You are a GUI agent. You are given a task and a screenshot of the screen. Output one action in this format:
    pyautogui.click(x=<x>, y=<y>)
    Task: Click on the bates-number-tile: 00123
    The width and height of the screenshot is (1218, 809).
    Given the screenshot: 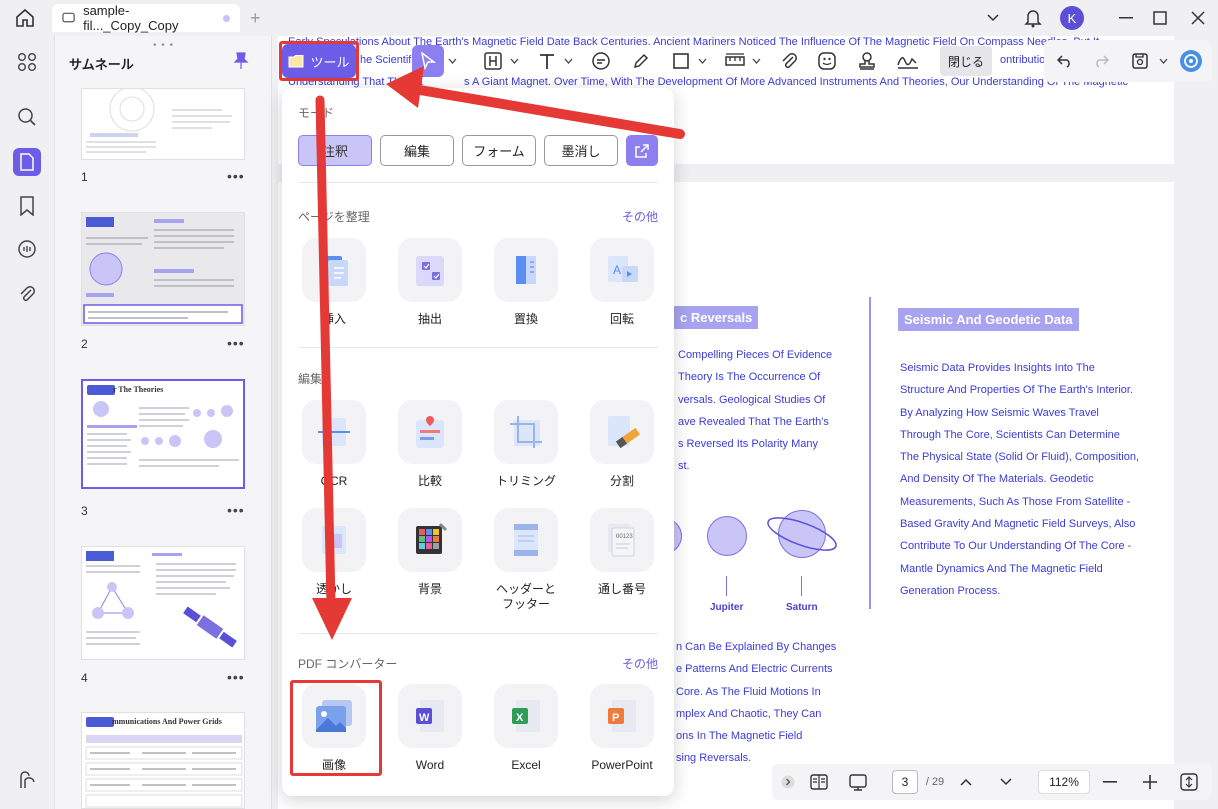 What is the action you would take?
    pyautogui.click(x=622, y=540)
    